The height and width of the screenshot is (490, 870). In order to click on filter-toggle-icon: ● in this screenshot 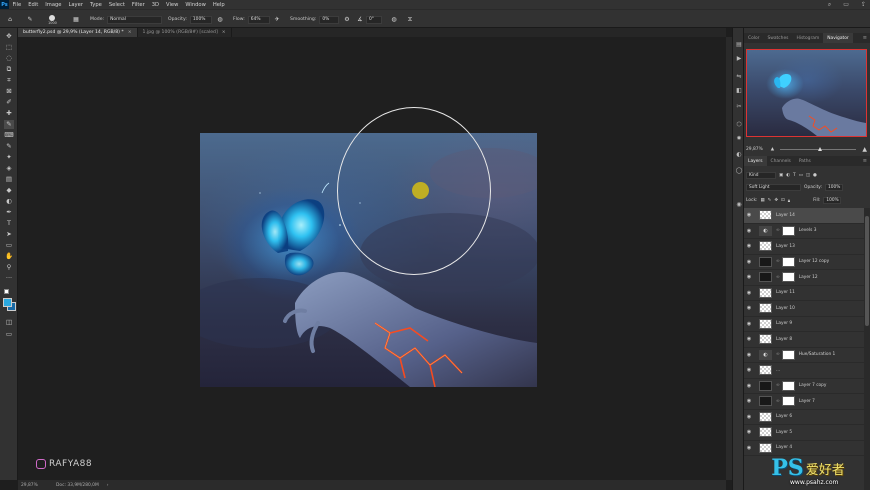, I will do `click(815, 175)`.